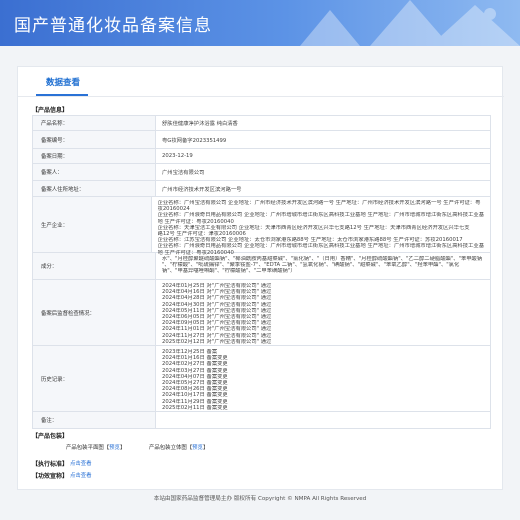 The height and width of the screenshot is (520, 520). Describe the element at coordinates (171, 448) in the screenshot. I see `packaging-solid-label: 产品包装立体图【` at that location.